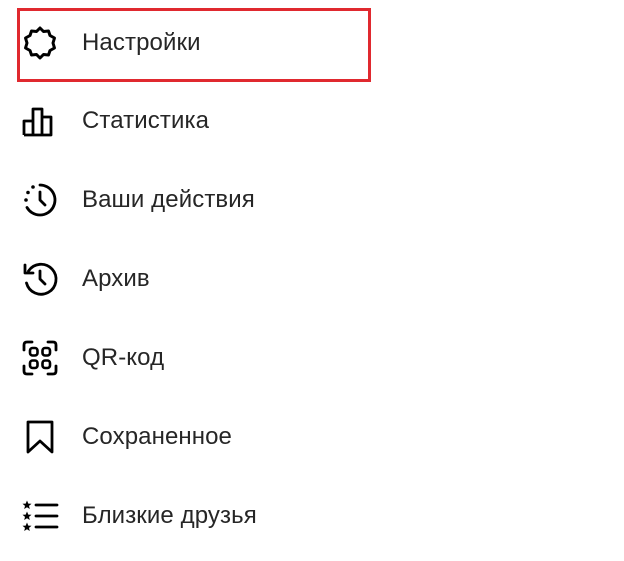  What do you see at coordinates (141, 42) in the screenshot?
I see `menu-item-label: Настройки` at bounding box center [141, 42].